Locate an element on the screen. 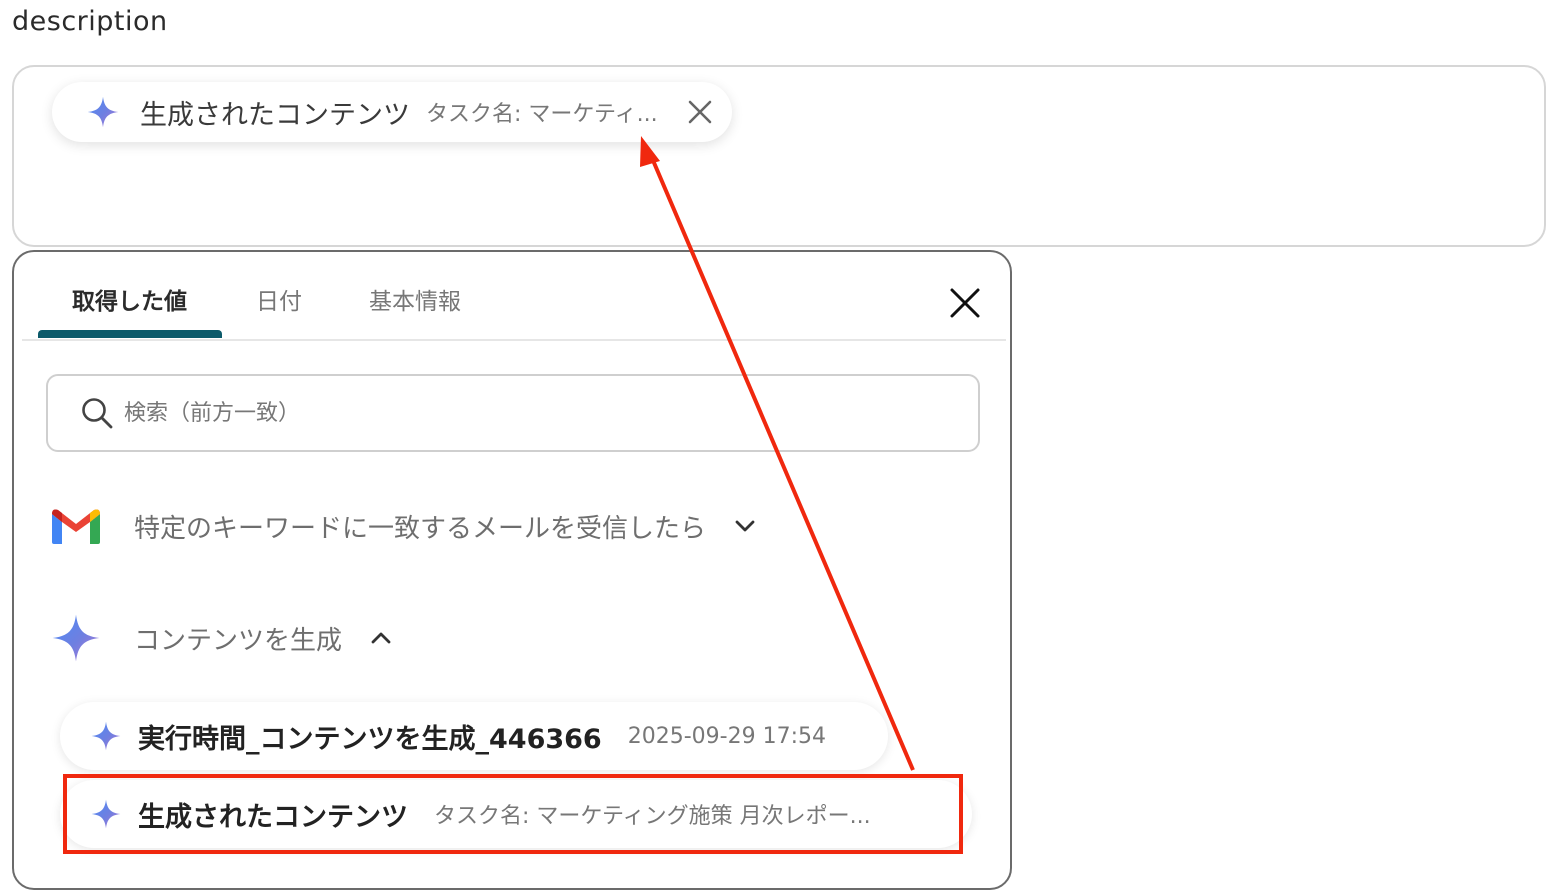 The image size is (1568, 890). item-title: 実行時間_コンテンツを生成_446366 is located at coordinates (370, 739).